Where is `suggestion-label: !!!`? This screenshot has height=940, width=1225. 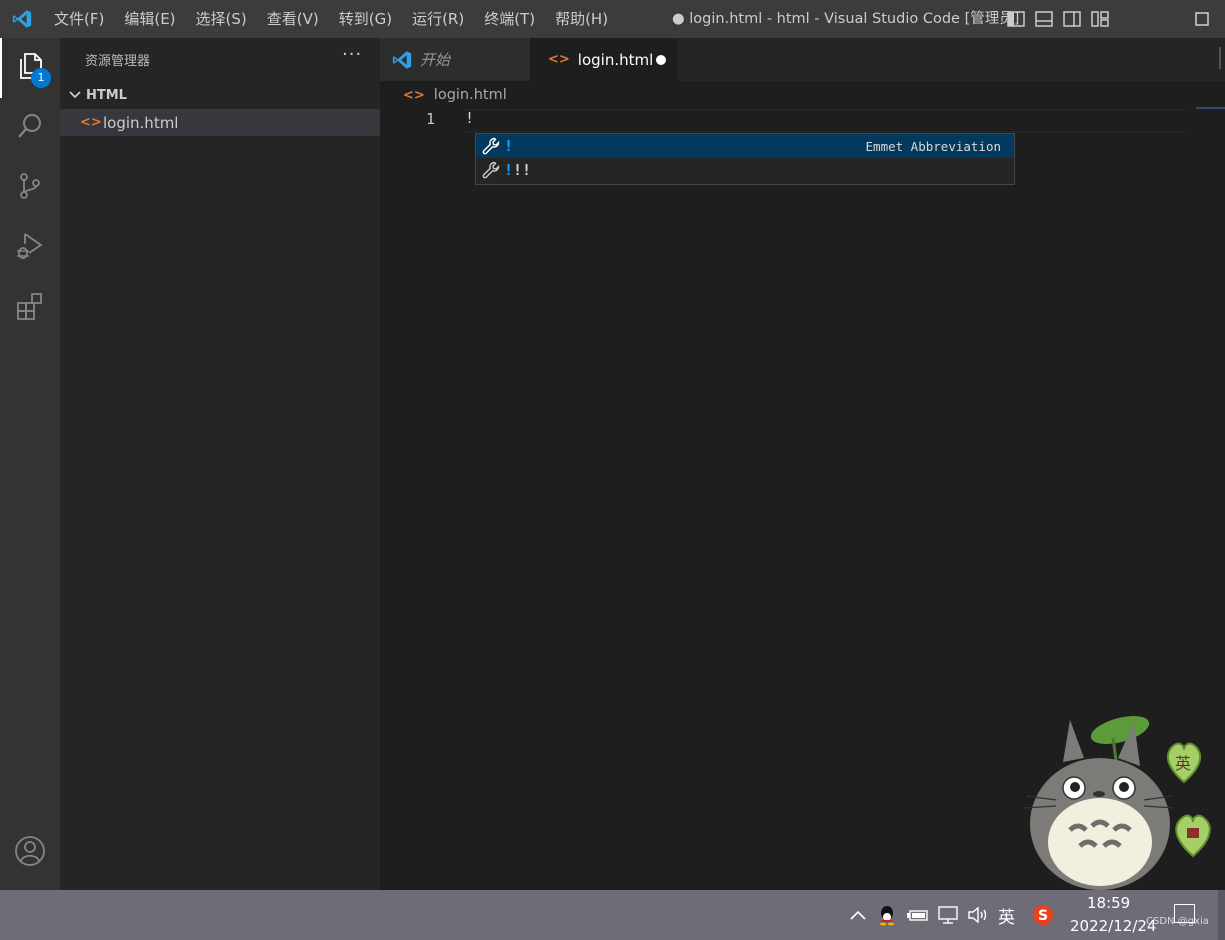
suggestion-label: !!! is located at coordinates (518, 170).